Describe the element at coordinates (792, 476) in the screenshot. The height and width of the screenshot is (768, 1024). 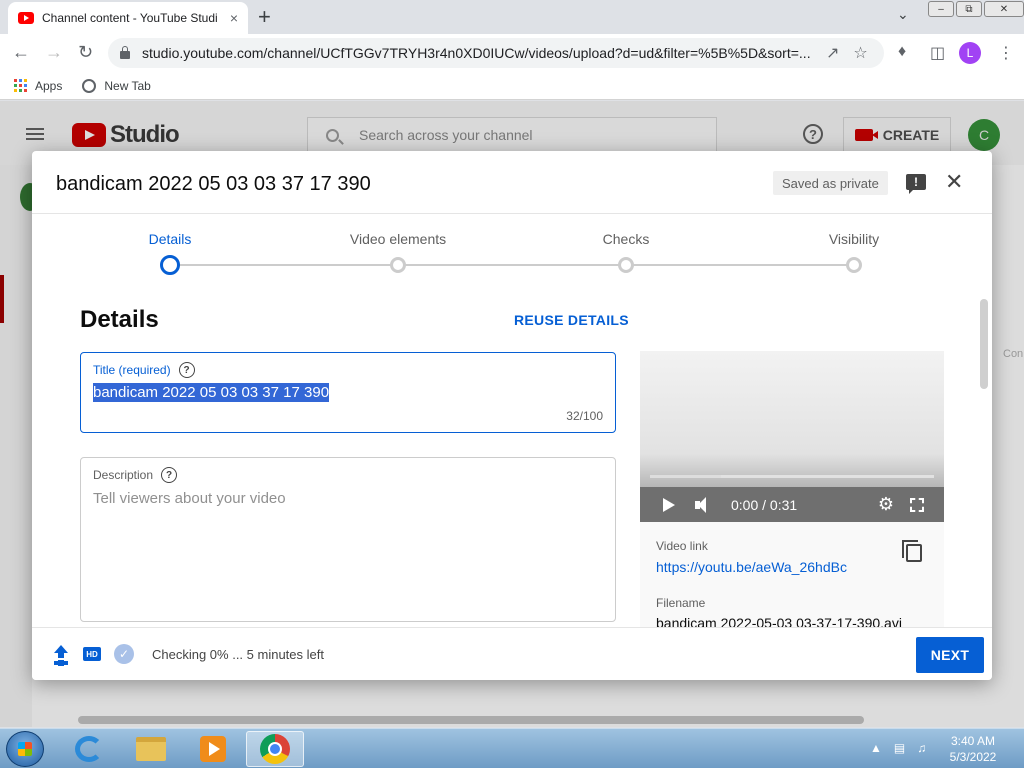
I see `video-progress-bar` at that location.